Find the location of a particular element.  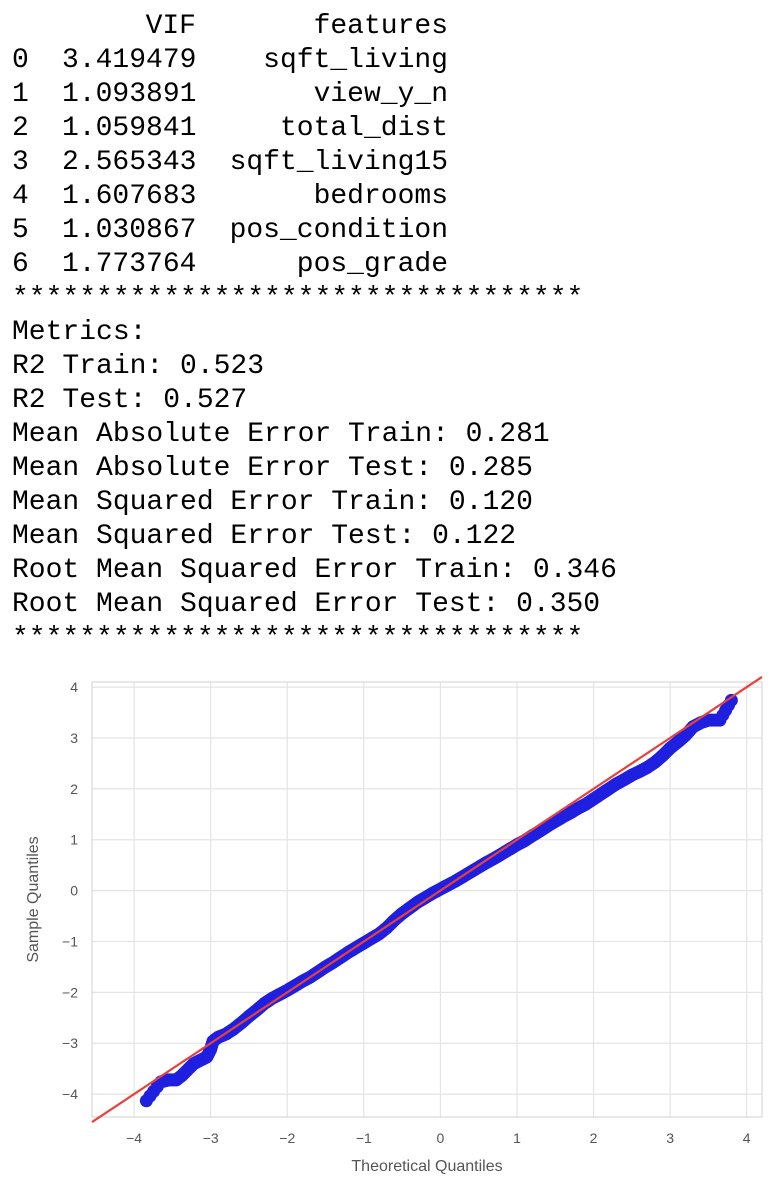

y-tick-label: 4 is located at coordinates (74, 687).